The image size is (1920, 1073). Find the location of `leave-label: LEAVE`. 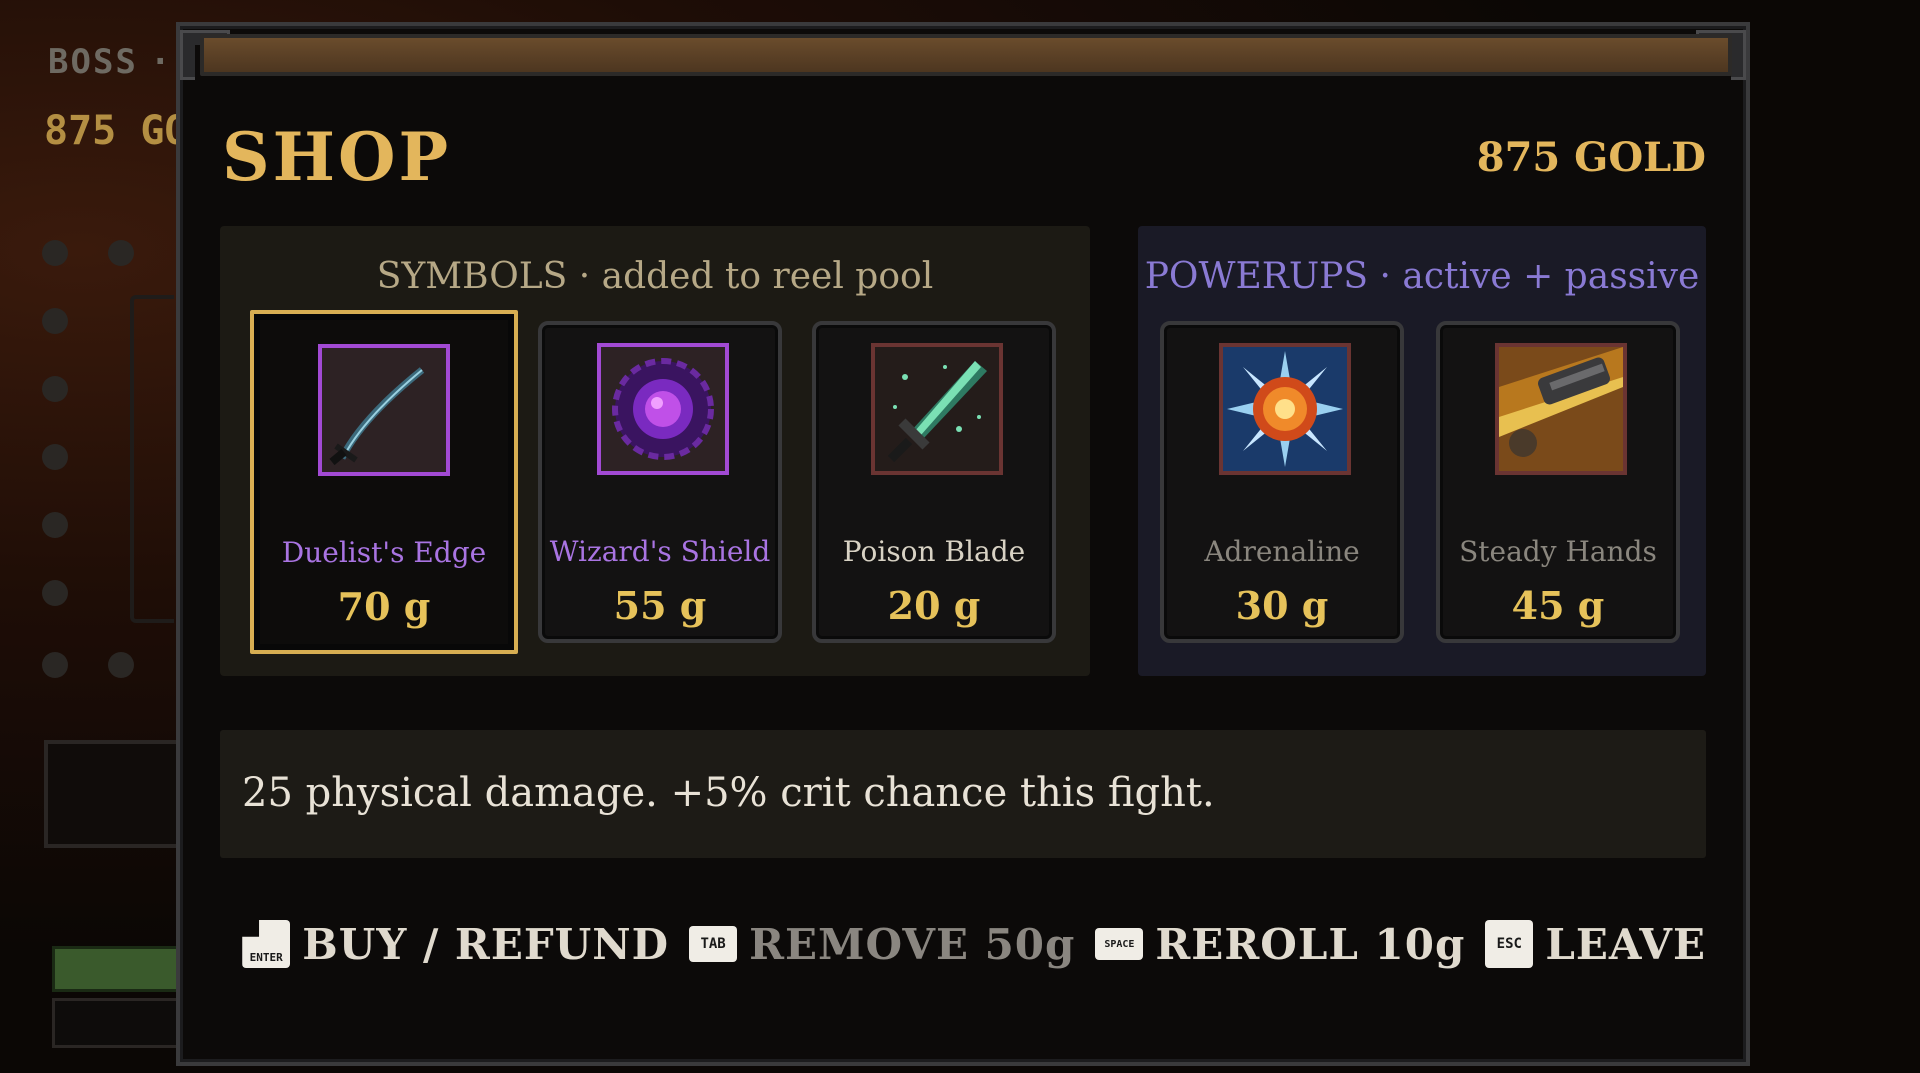

leave-label: LEAVE is located at coordinates (1625, 944).